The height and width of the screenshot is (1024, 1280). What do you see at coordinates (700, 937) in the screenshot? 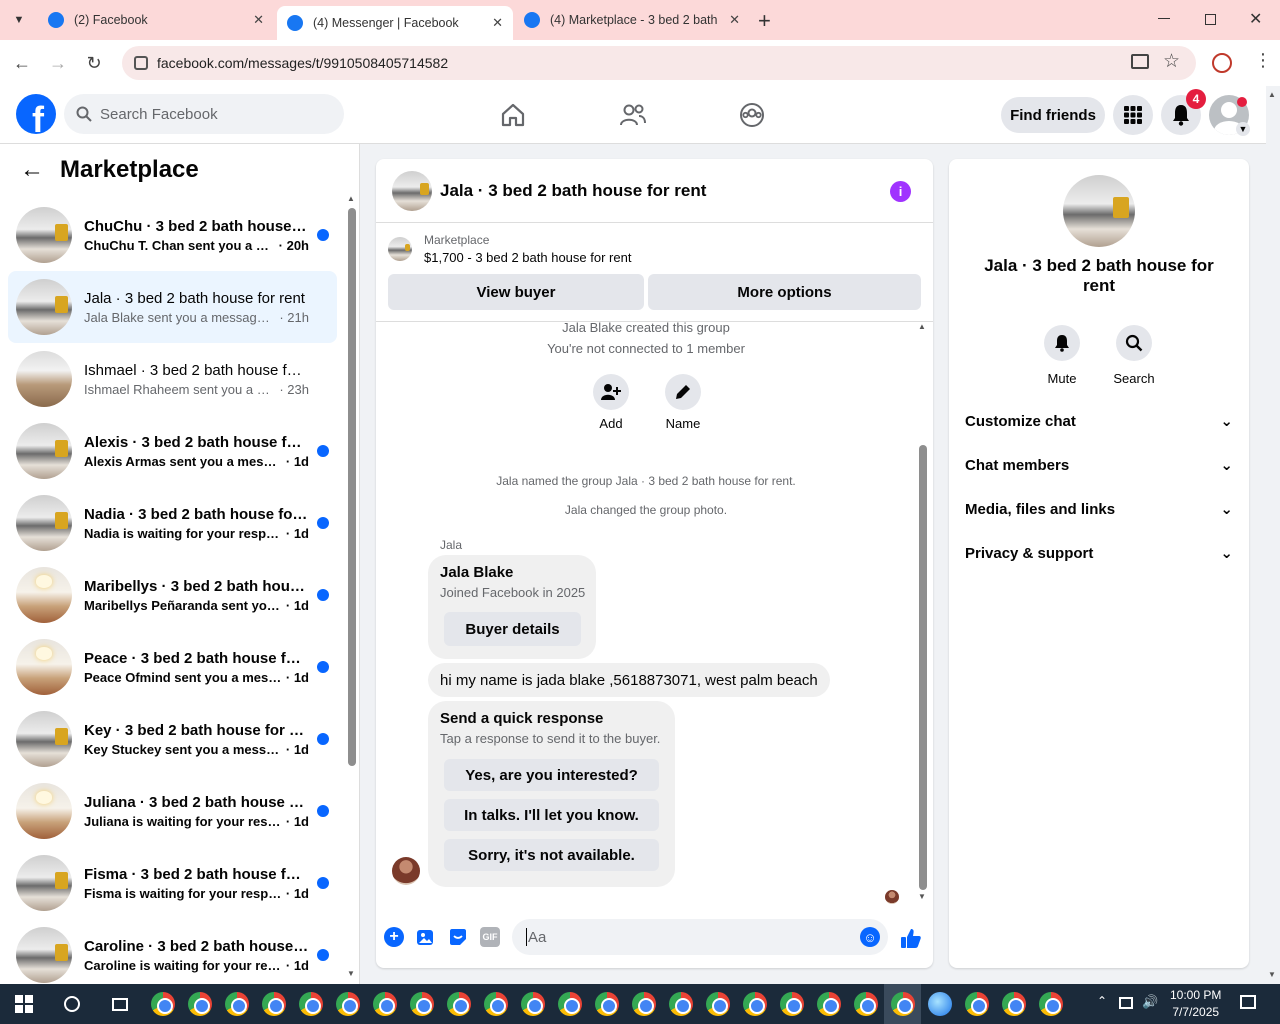
I see `message-input: Aa ☺` at bounding box center [700, 937].